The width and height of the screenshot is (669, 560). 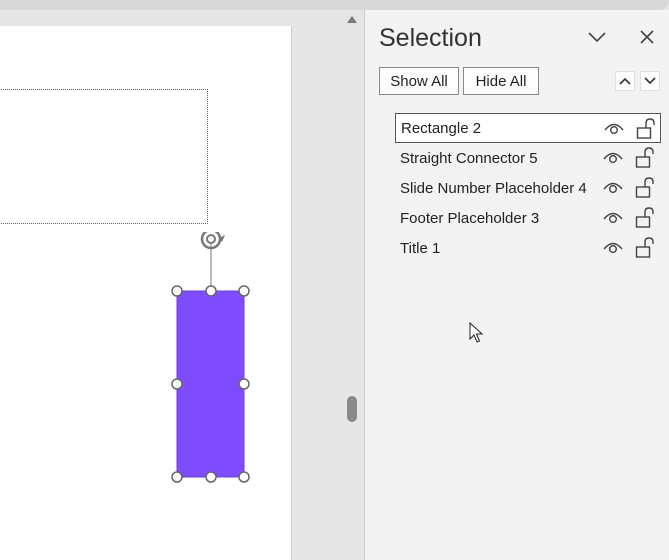 What do you see at coordinates (211, 477) in the screenshot?
I see `resize-handle-bc` at bounding box center [211, 477].